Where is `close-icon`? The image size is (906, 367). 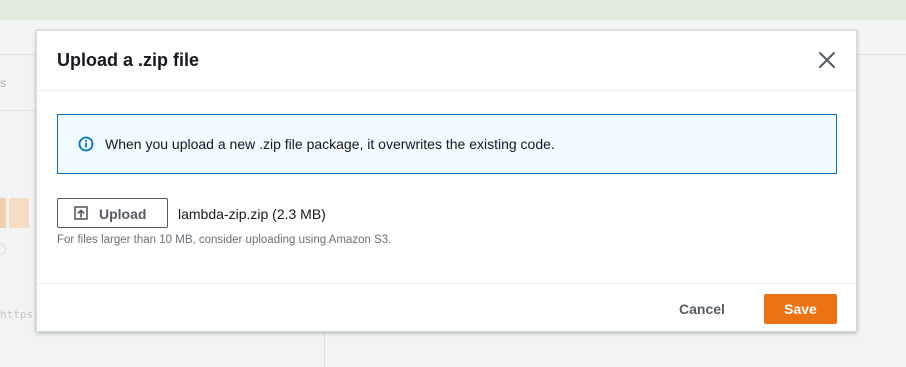
close-icon is located at coordinates (827, 60).